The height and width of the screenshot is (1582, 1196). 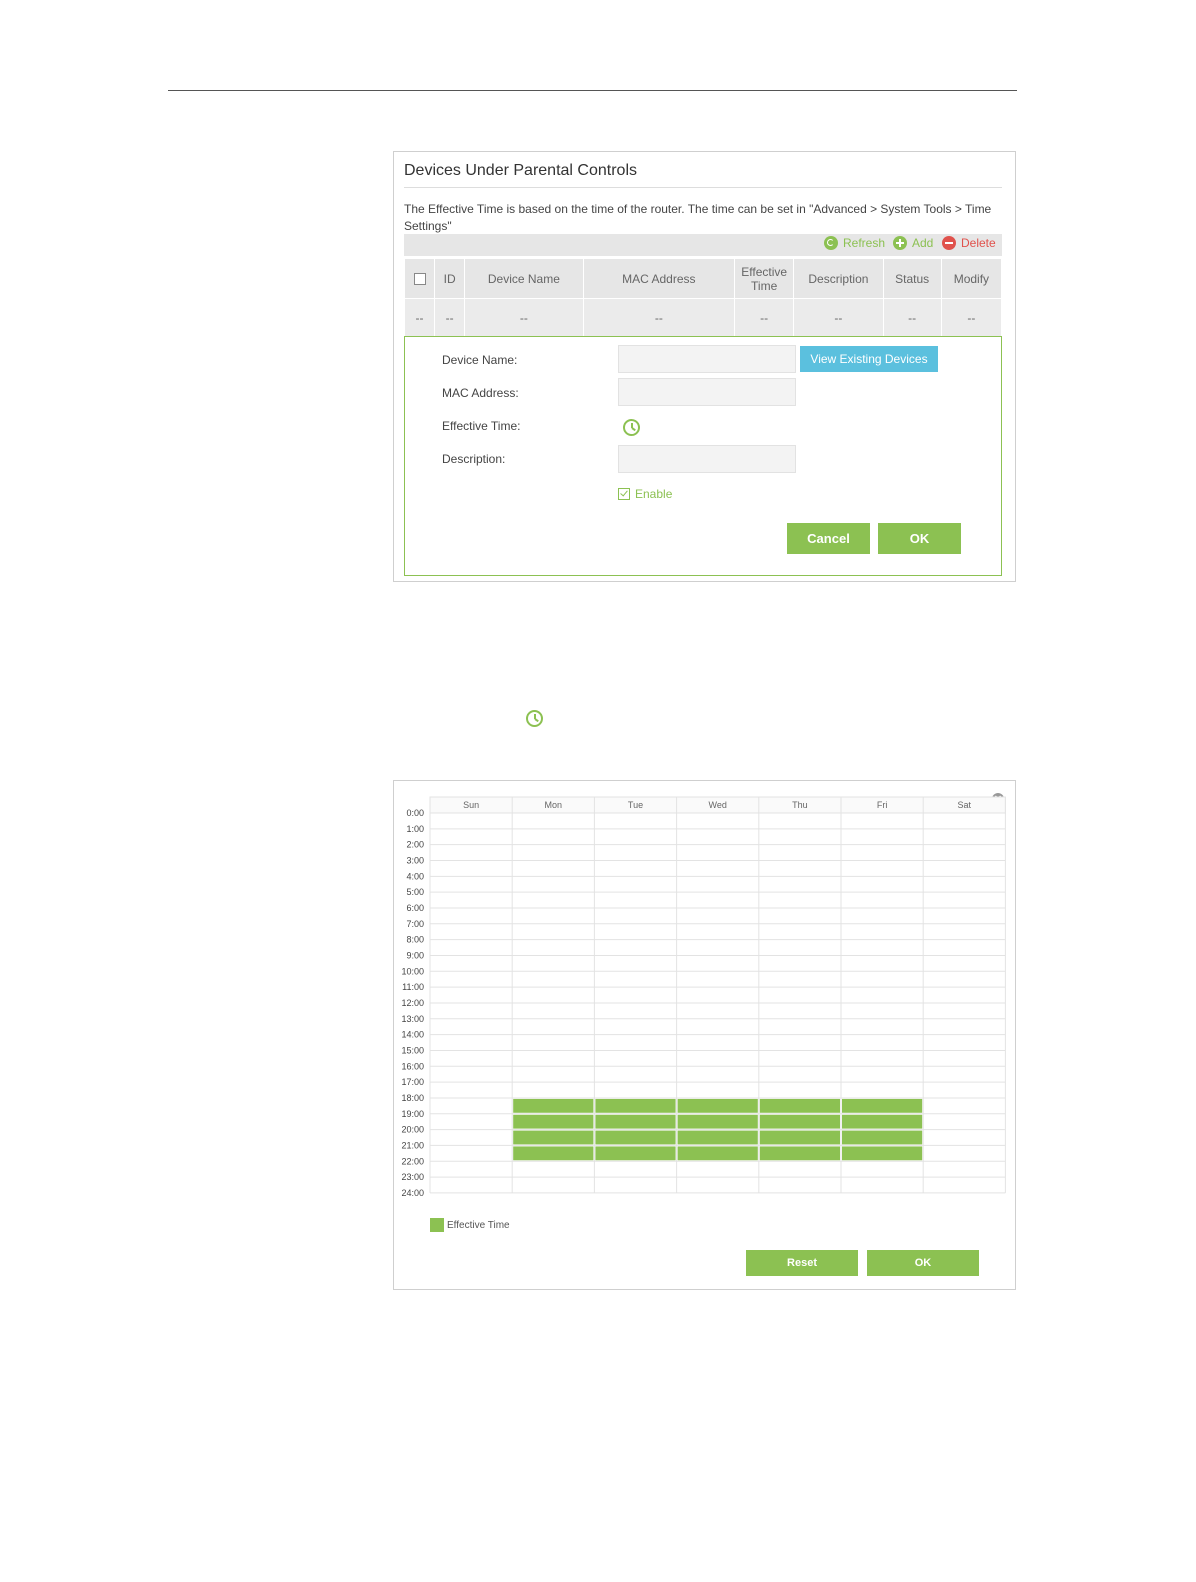 What do you see at coordinates (923, 243) in the screenshot?
I see `add-label: Add` at bounding box center [923, 243].